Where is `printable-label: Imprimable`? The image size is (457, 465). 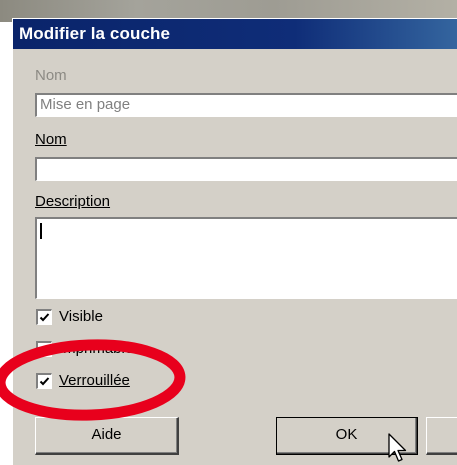
printable-label: Imprimable is located at coordinates (96, 348).